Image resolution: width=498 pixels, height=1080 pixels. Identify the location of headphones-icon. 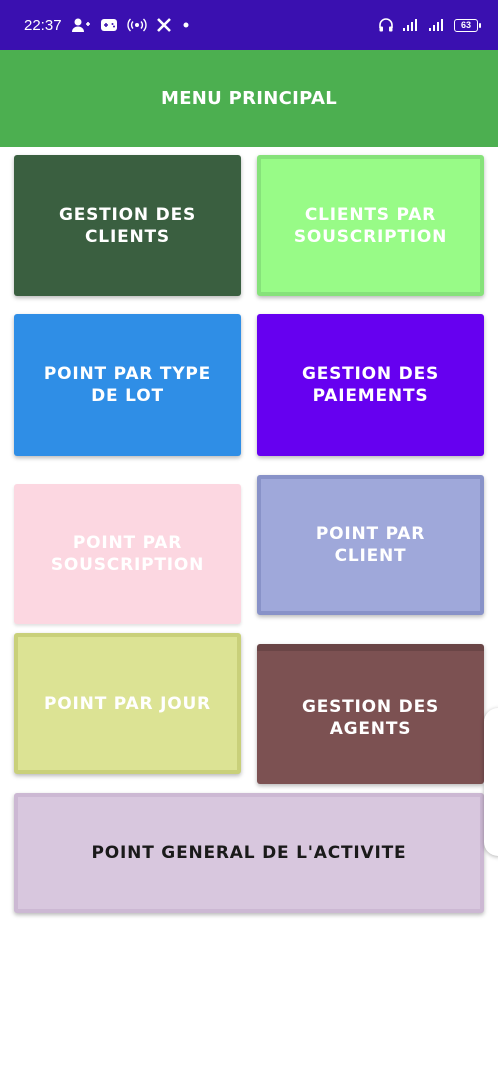
(386, 25).